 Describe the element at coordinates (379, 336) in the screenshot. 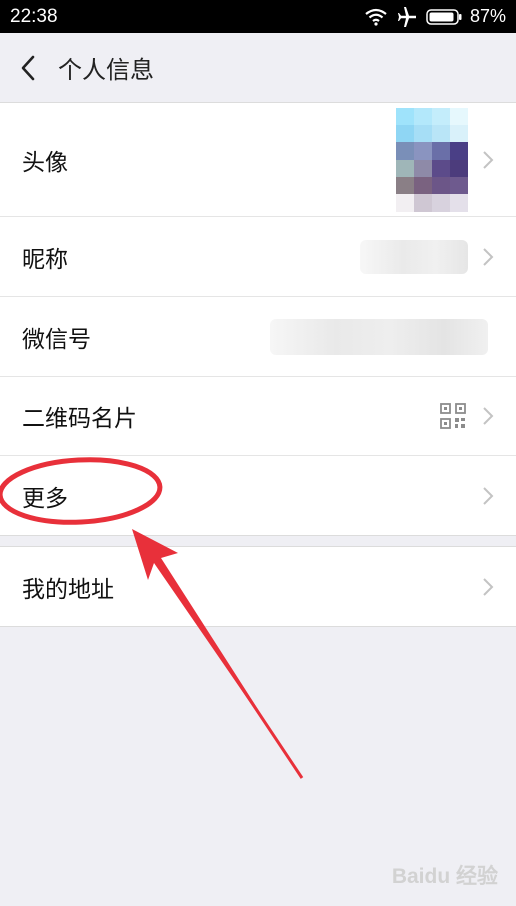

I see `wechat-id-value-blurred` at that location.